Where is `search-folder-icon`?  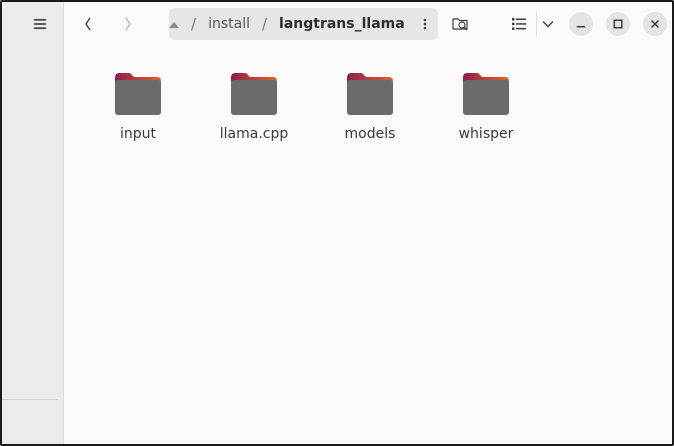 search-folder-icon is located at coordinates (460, 24).